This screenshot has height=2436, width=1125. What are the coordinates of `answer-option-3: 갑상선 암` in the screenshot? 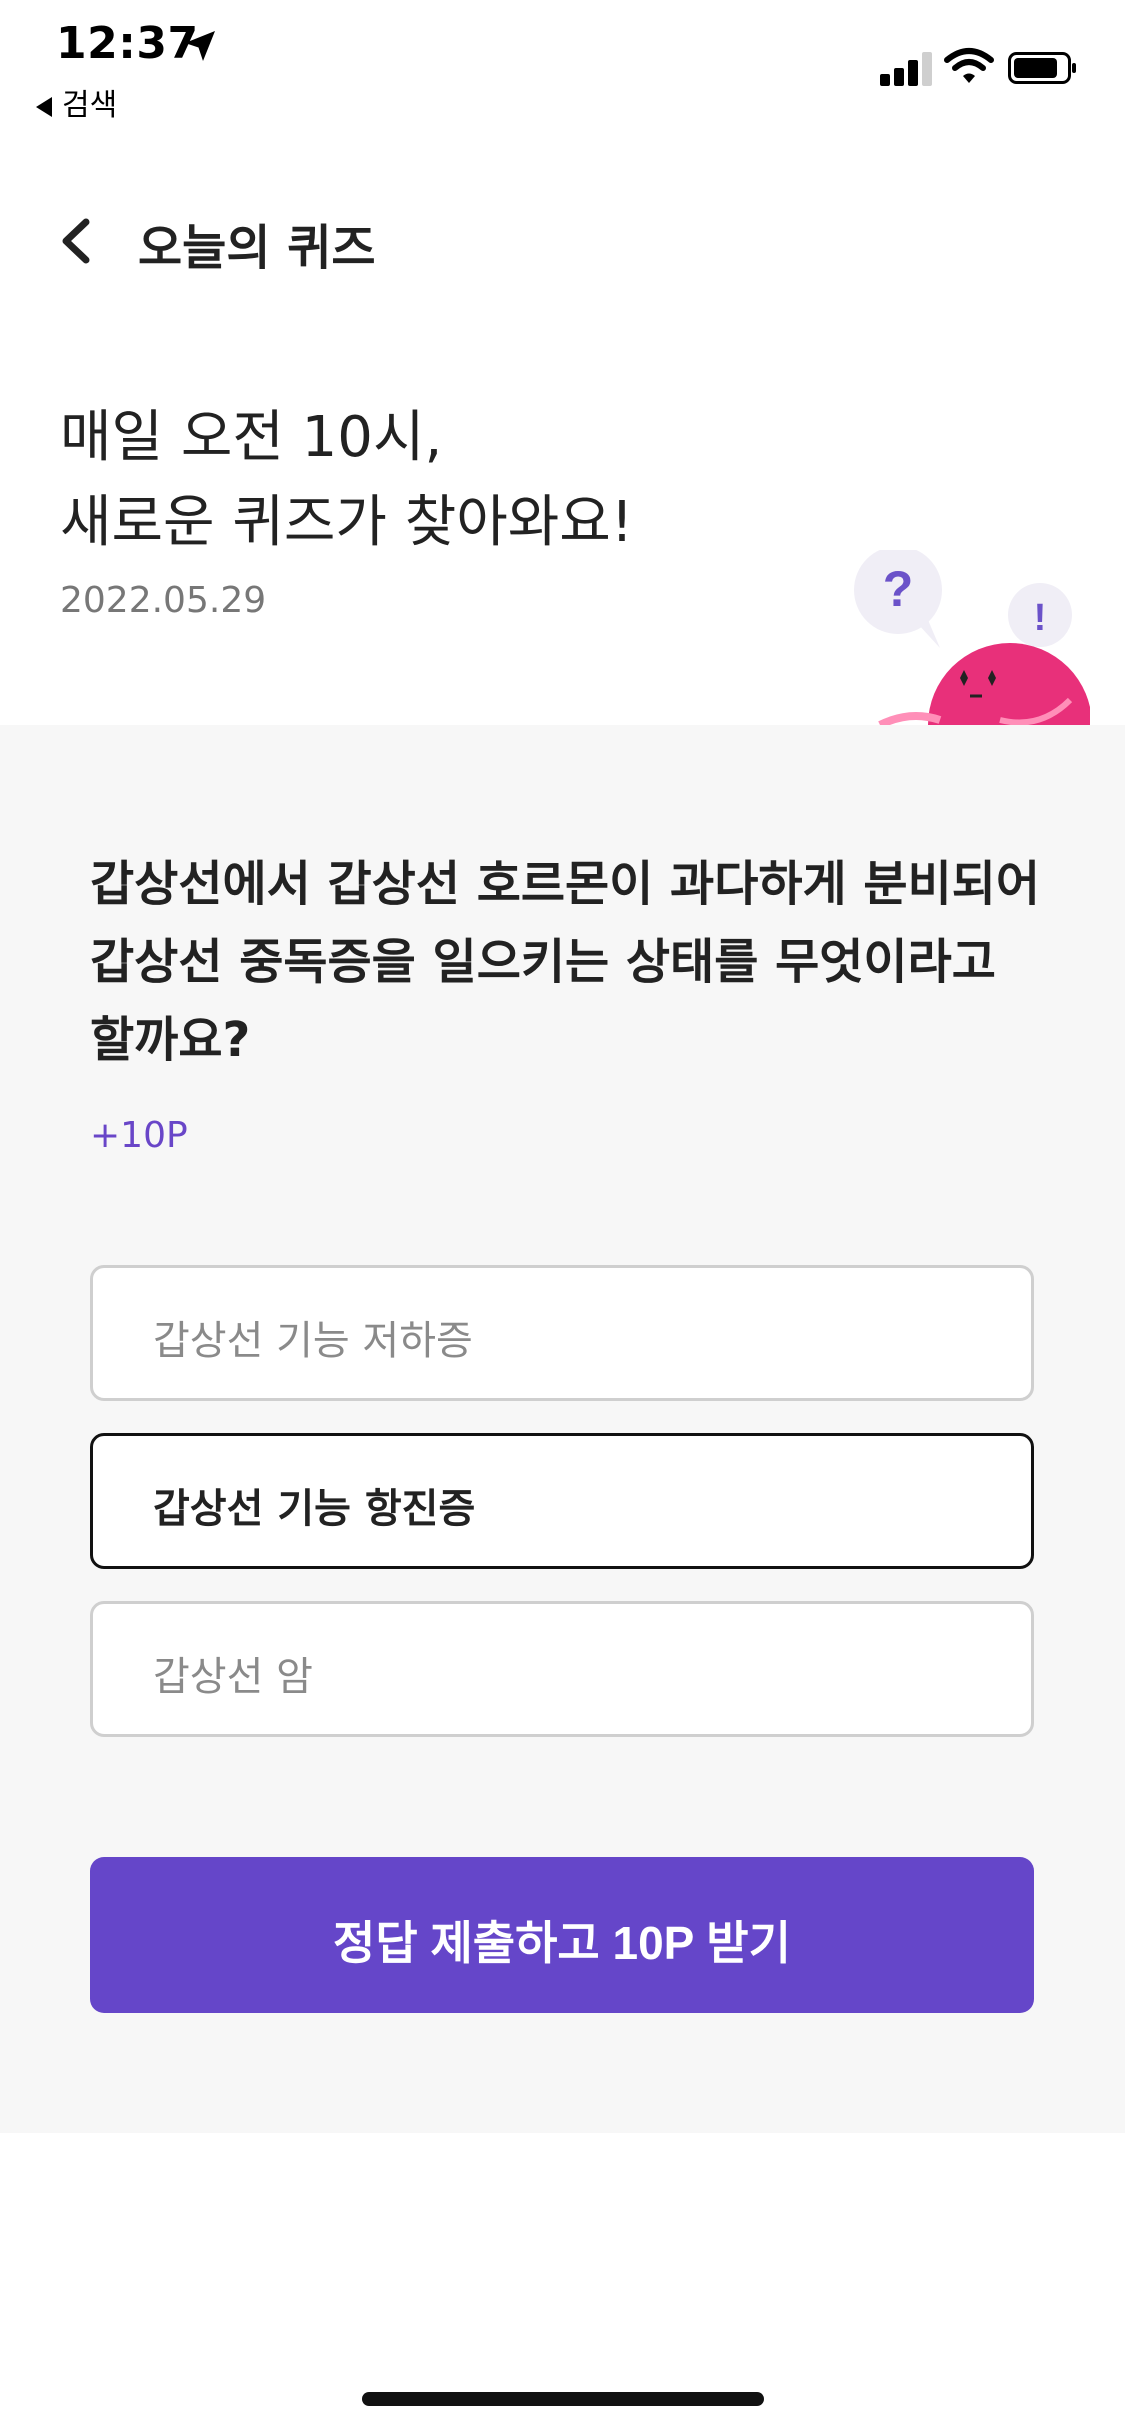 It's located at (562, 1669).